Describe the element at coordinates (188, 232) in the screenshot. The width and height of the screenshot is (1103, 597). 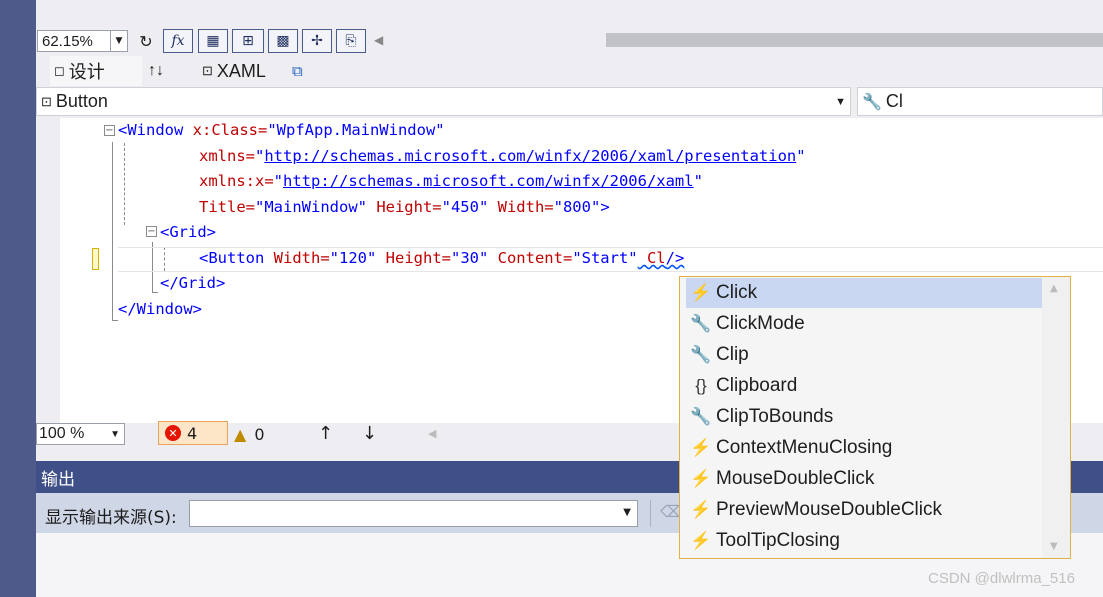
I see `code-line-5: <Grid>` at that location.